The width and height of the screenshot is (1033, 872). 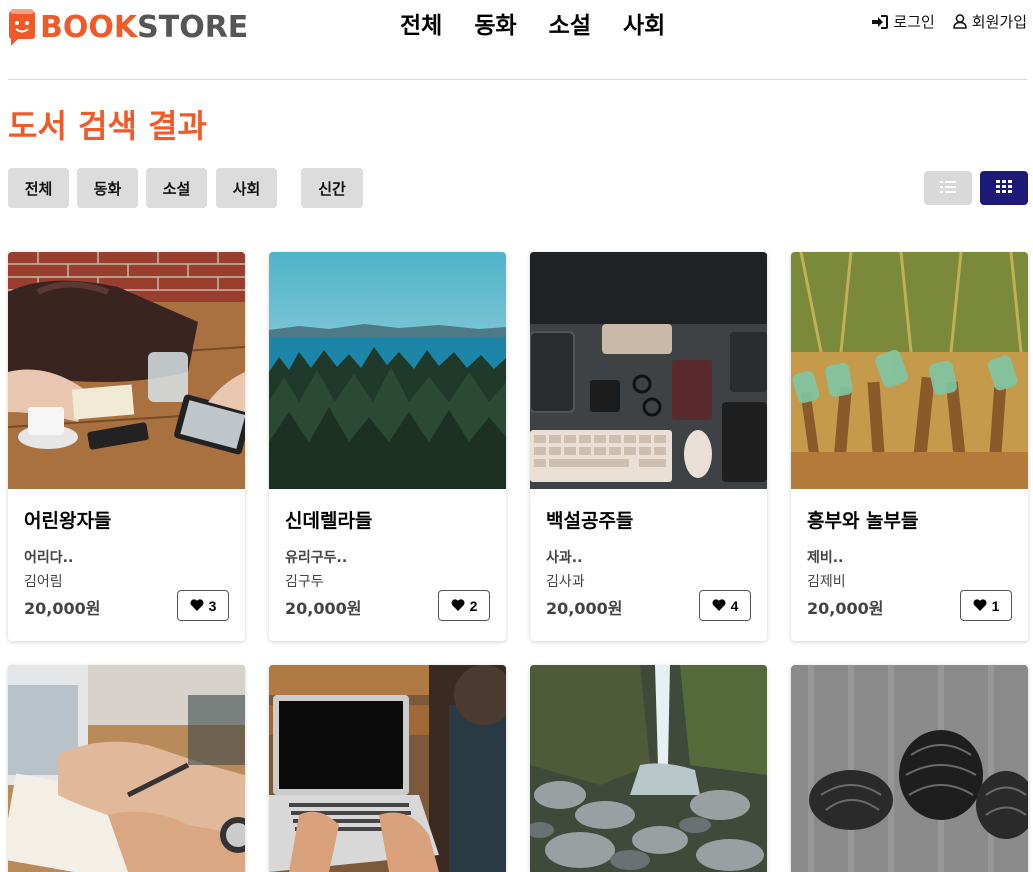 I want to click on book-author: 김어림, so click(x=43, y=582).